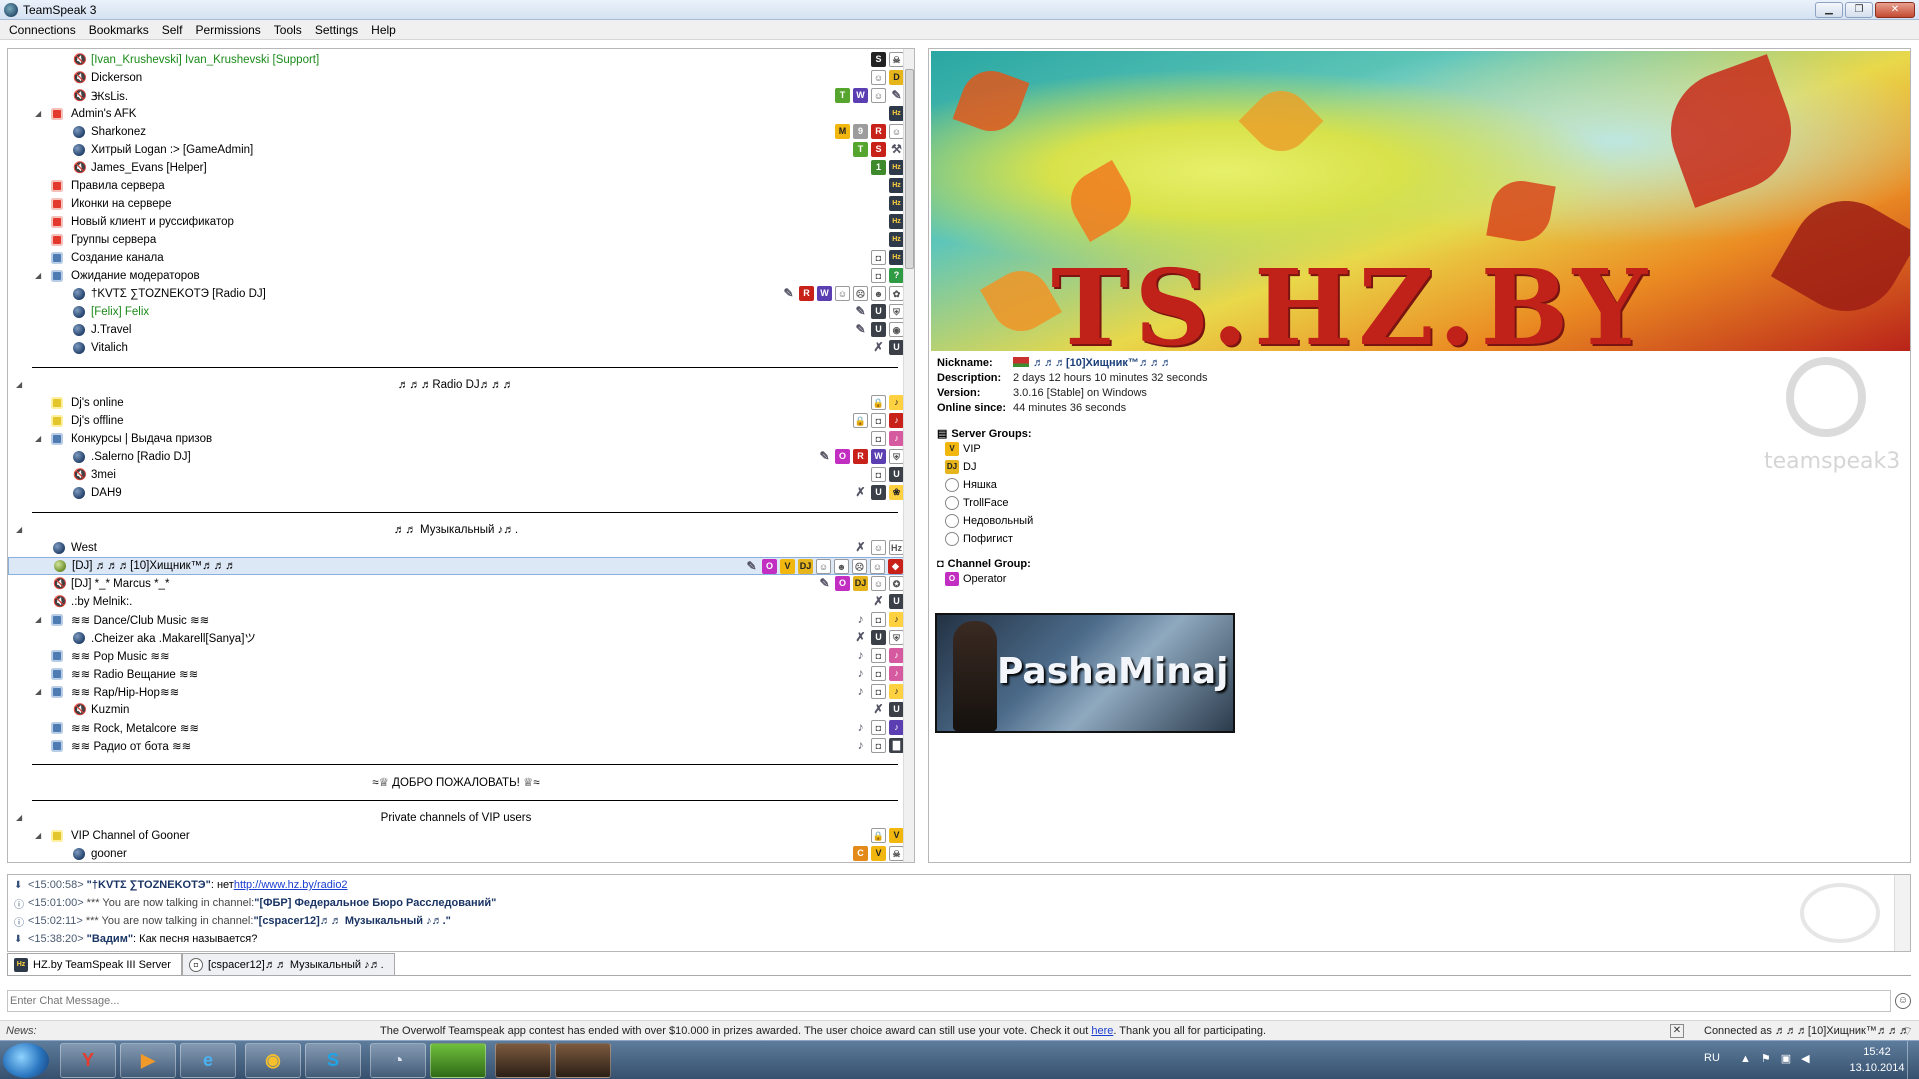  Describe the element at coordinates (1780, 1058) in the screenshot. I see `tray-icons: ▲⚑▣◀` at that location.